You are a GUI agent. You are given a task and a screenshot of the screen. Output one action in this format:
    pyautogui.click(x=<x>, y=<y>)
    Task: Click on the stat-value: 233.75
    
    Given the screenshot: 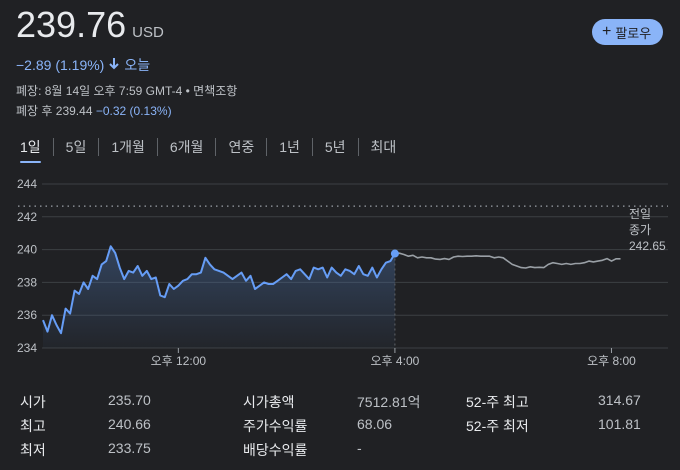 What is the action you would take?
    pyautogui.click(x=129, y=448)
    